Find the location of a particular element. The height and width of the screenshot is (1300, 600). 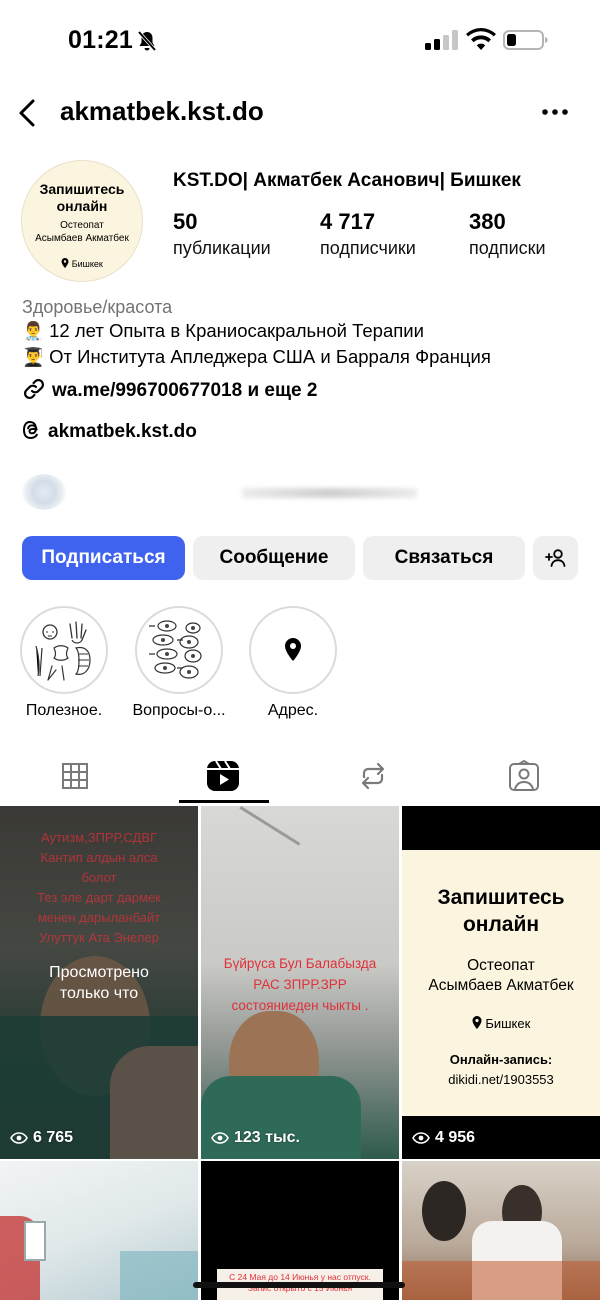

reel-views: 6 765 is located at coordinates (41, 1138).